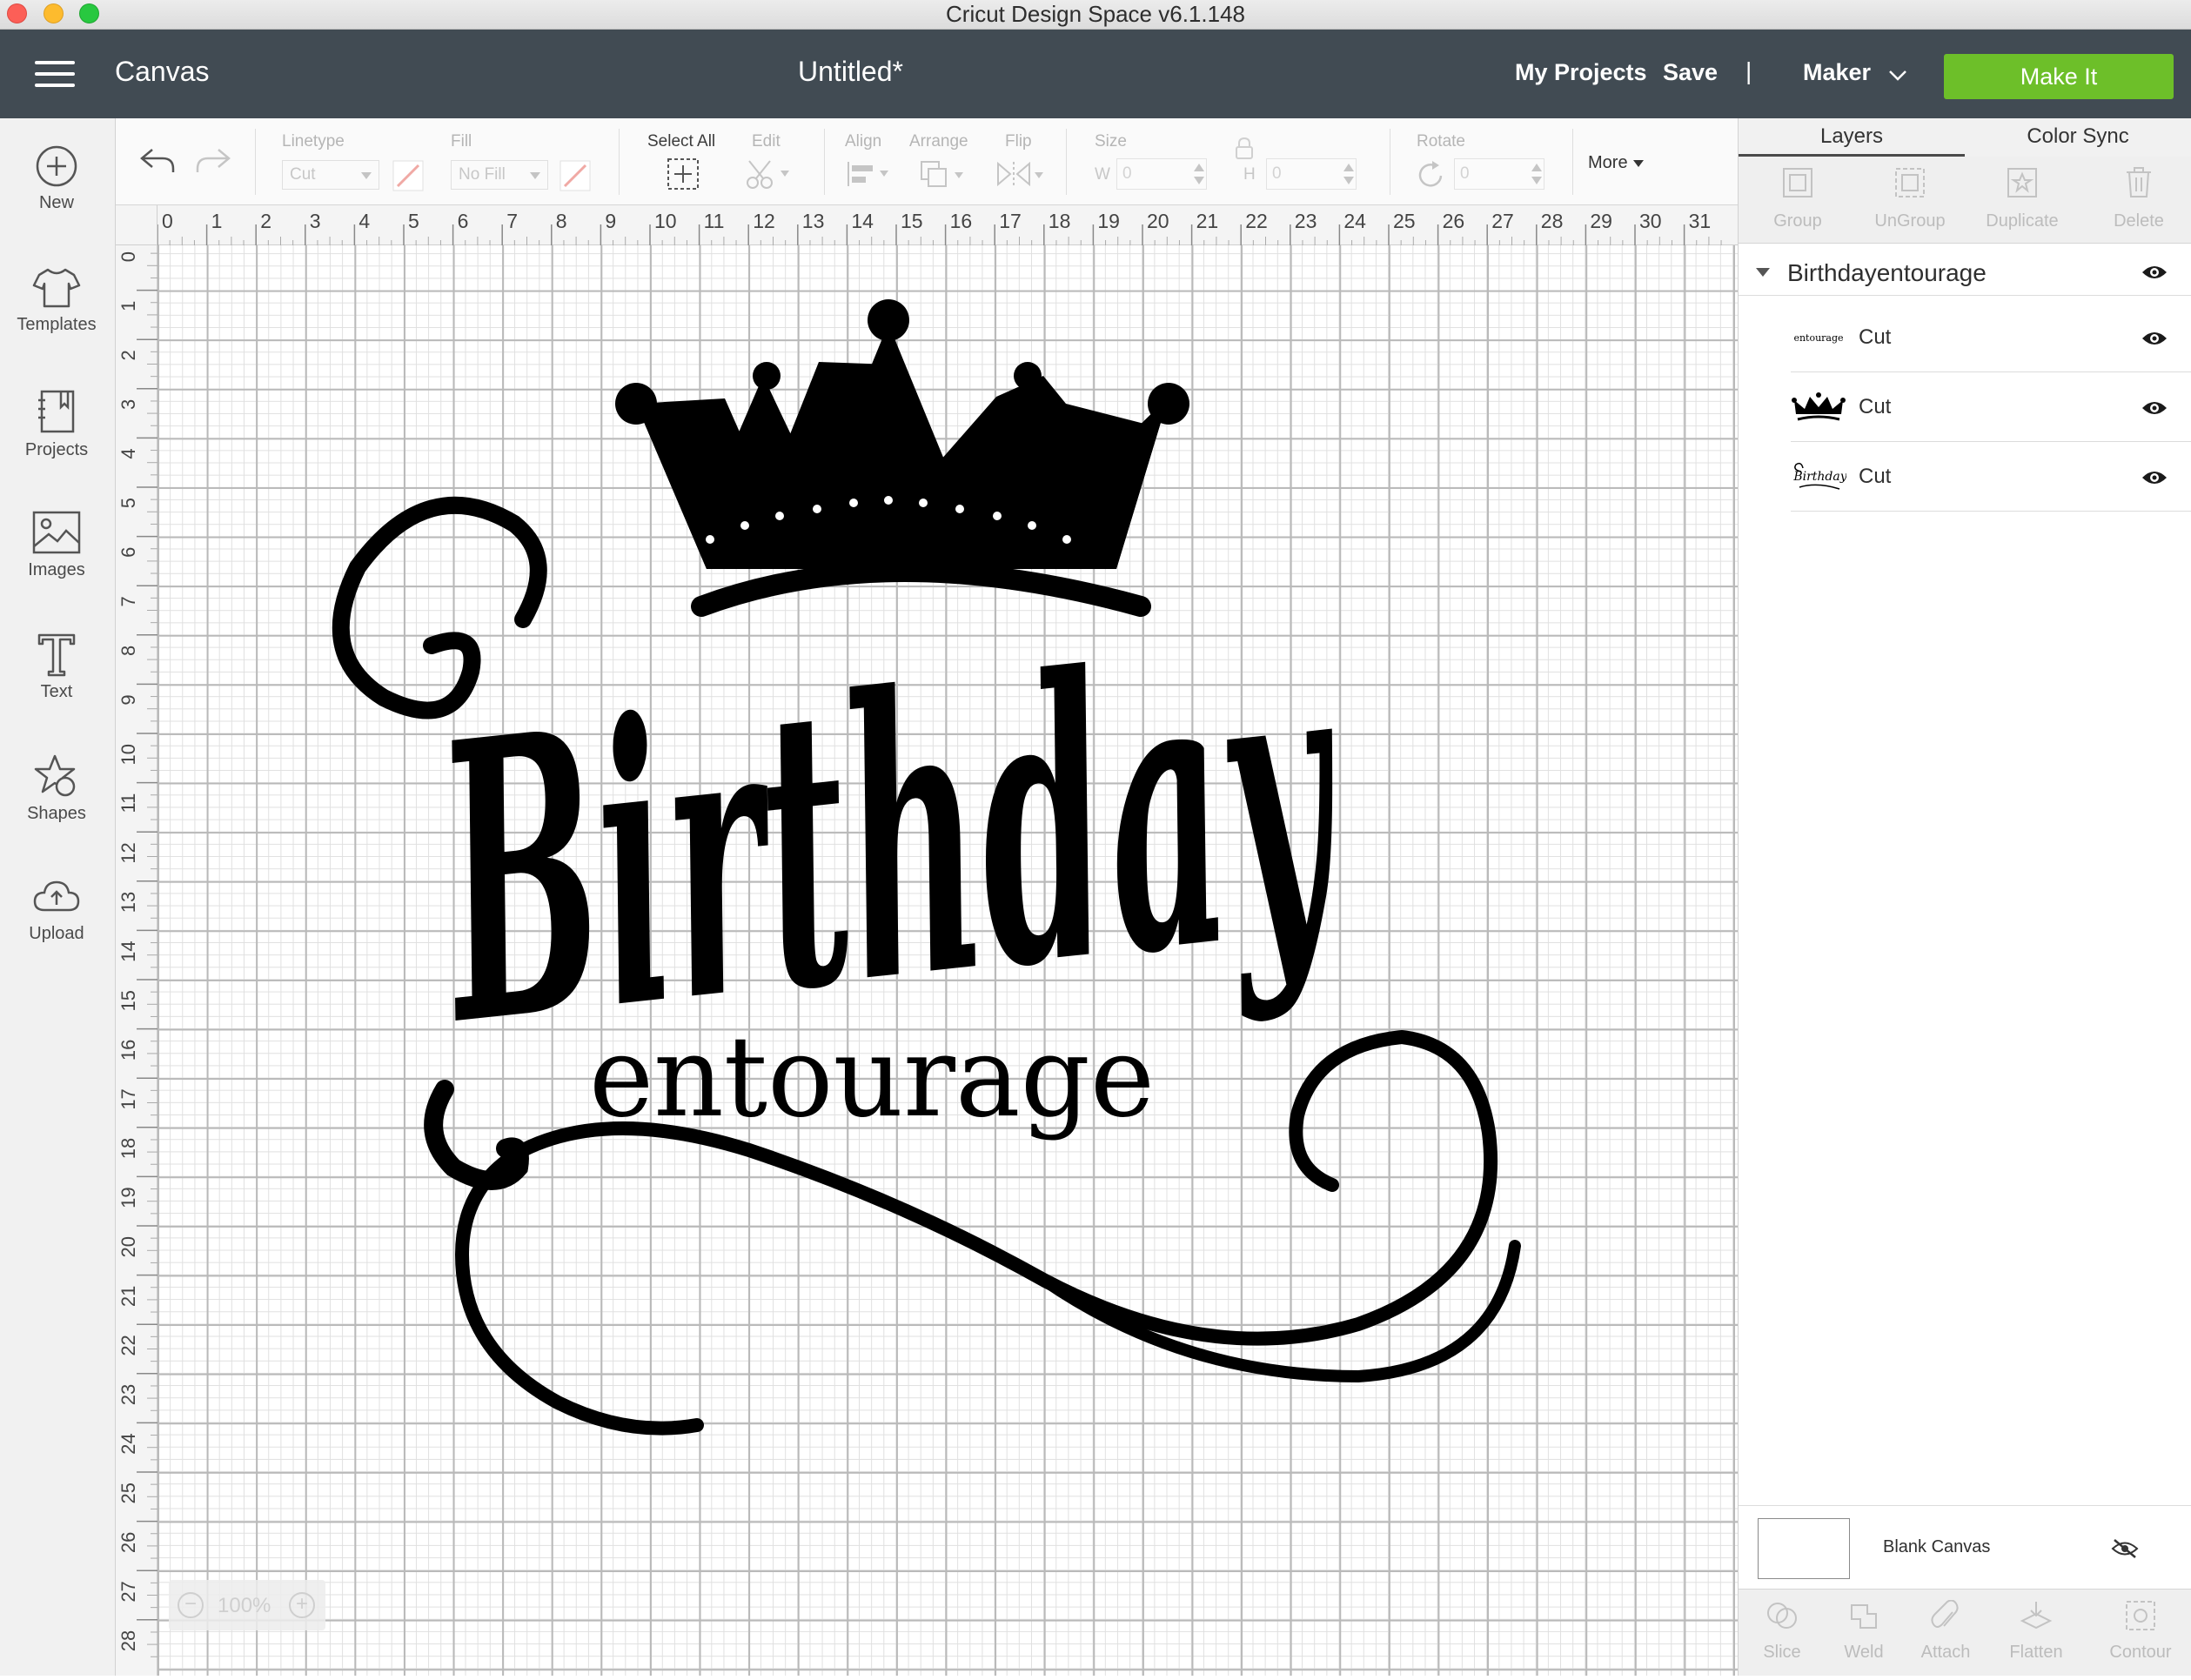 This screenshot has width=2191, height=1680. What do you see at coordinates (1946, 1631) in the screenshot?
I see `attach-button: Attach` at bounding box center [1946, 1631].